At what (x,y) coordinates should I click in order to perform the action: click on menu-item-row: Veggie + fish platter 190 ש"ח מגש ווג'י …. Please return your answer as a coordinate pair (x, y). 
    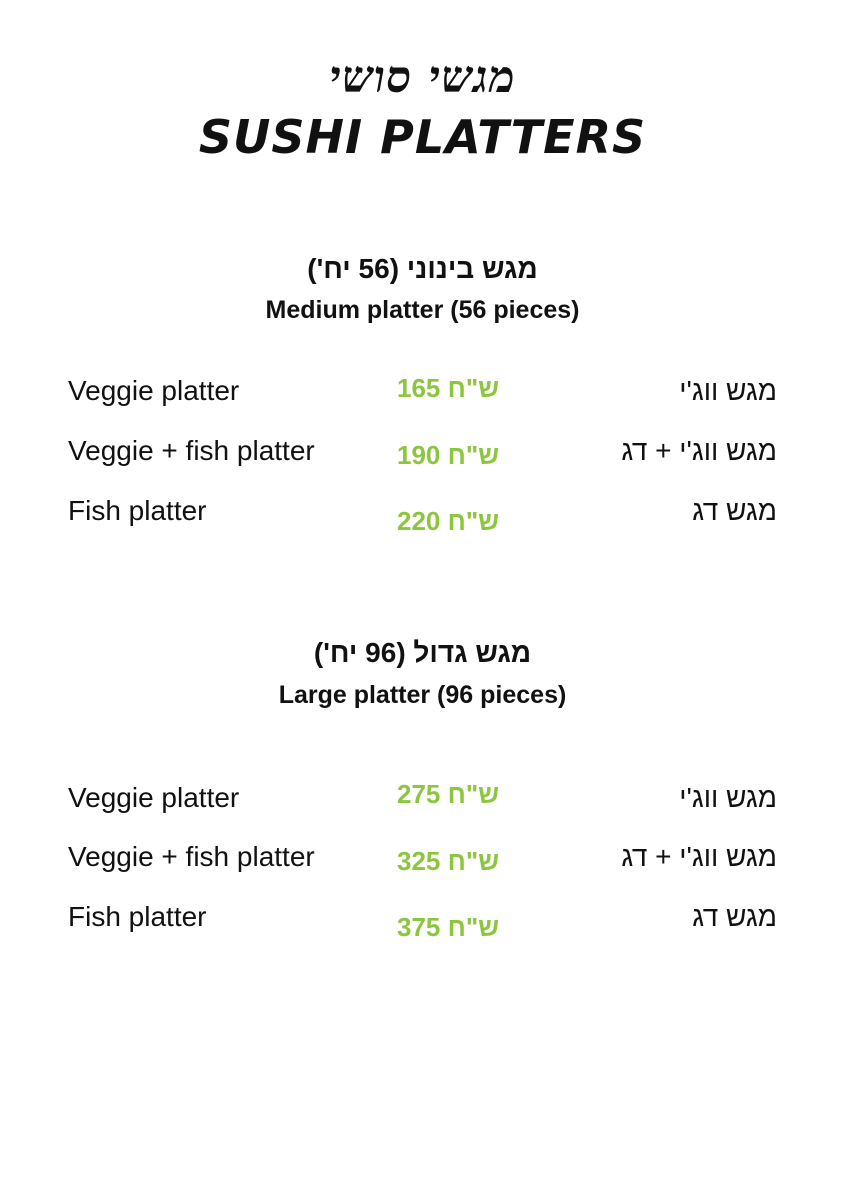
    Looking at the image, I should click on (422, 453).